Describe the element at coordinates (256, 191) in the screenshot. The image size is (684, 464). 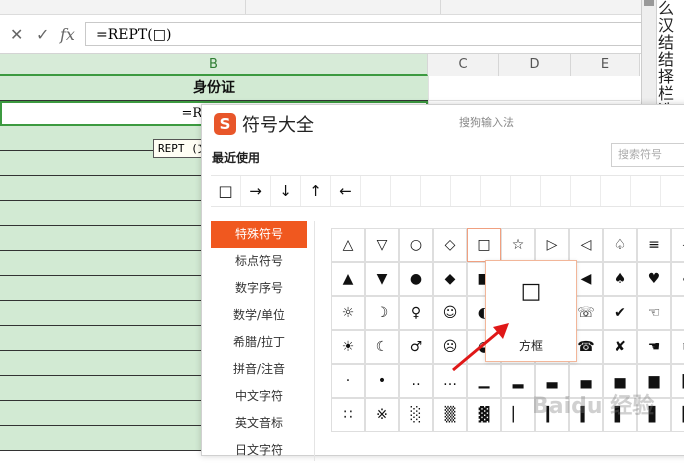
I see `recent-symbol: →` at that location.